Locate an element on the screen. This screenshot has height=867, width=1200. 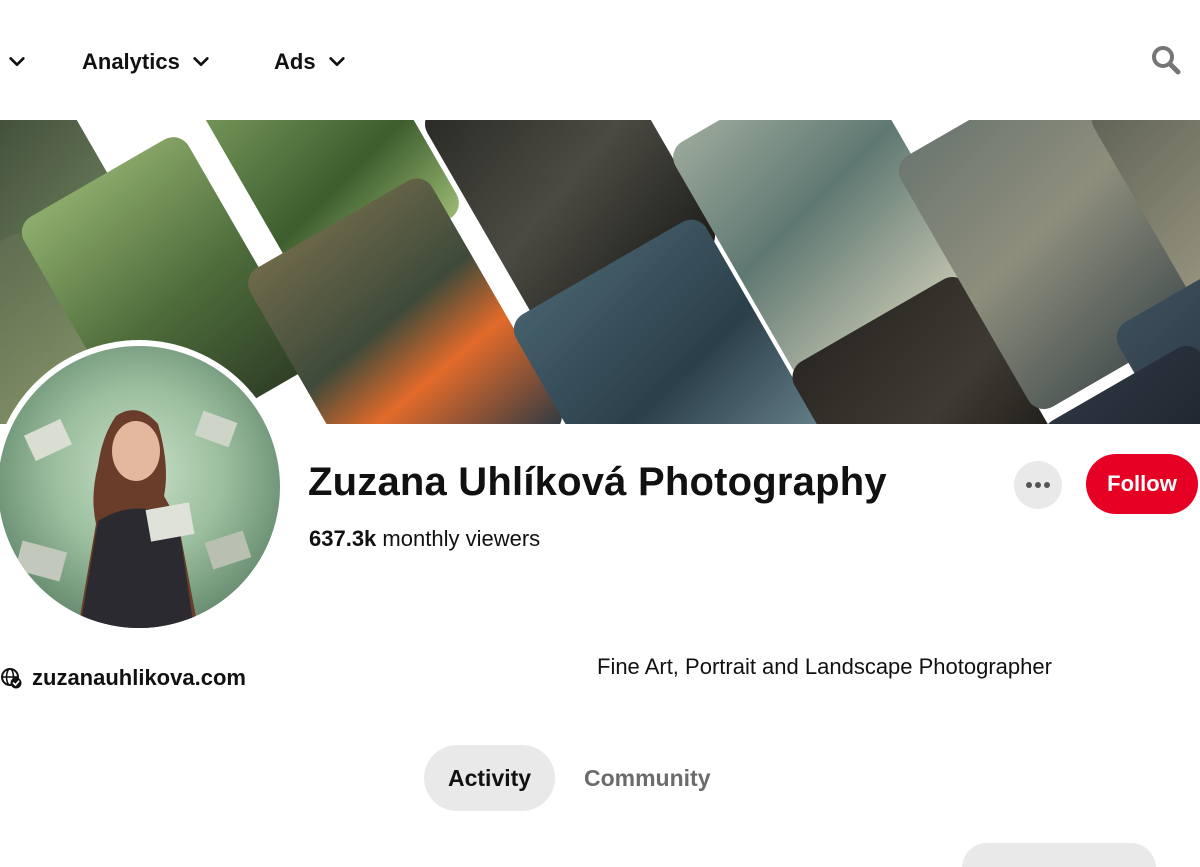
nav-item-collapsed is located at coordinates (13, 62).